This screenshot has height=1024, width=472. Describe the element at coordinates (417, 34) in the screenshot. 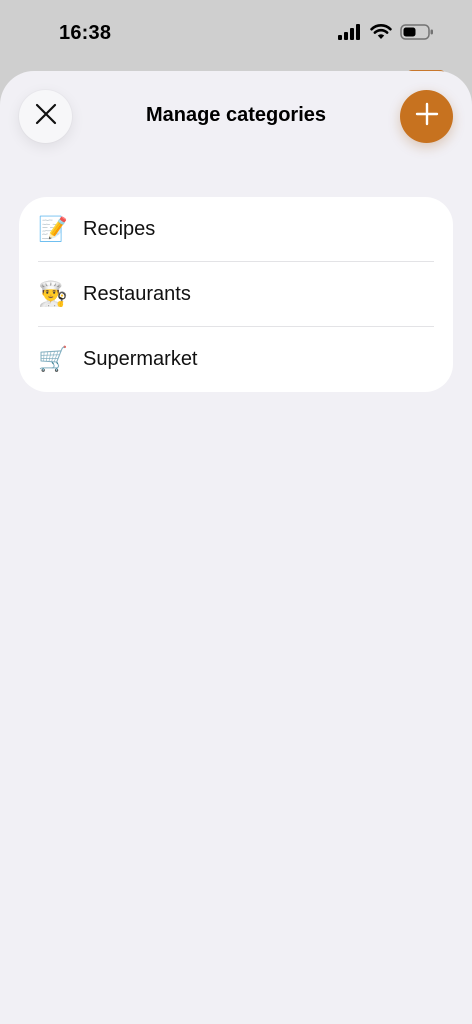

I see `battery-icon` at that location.